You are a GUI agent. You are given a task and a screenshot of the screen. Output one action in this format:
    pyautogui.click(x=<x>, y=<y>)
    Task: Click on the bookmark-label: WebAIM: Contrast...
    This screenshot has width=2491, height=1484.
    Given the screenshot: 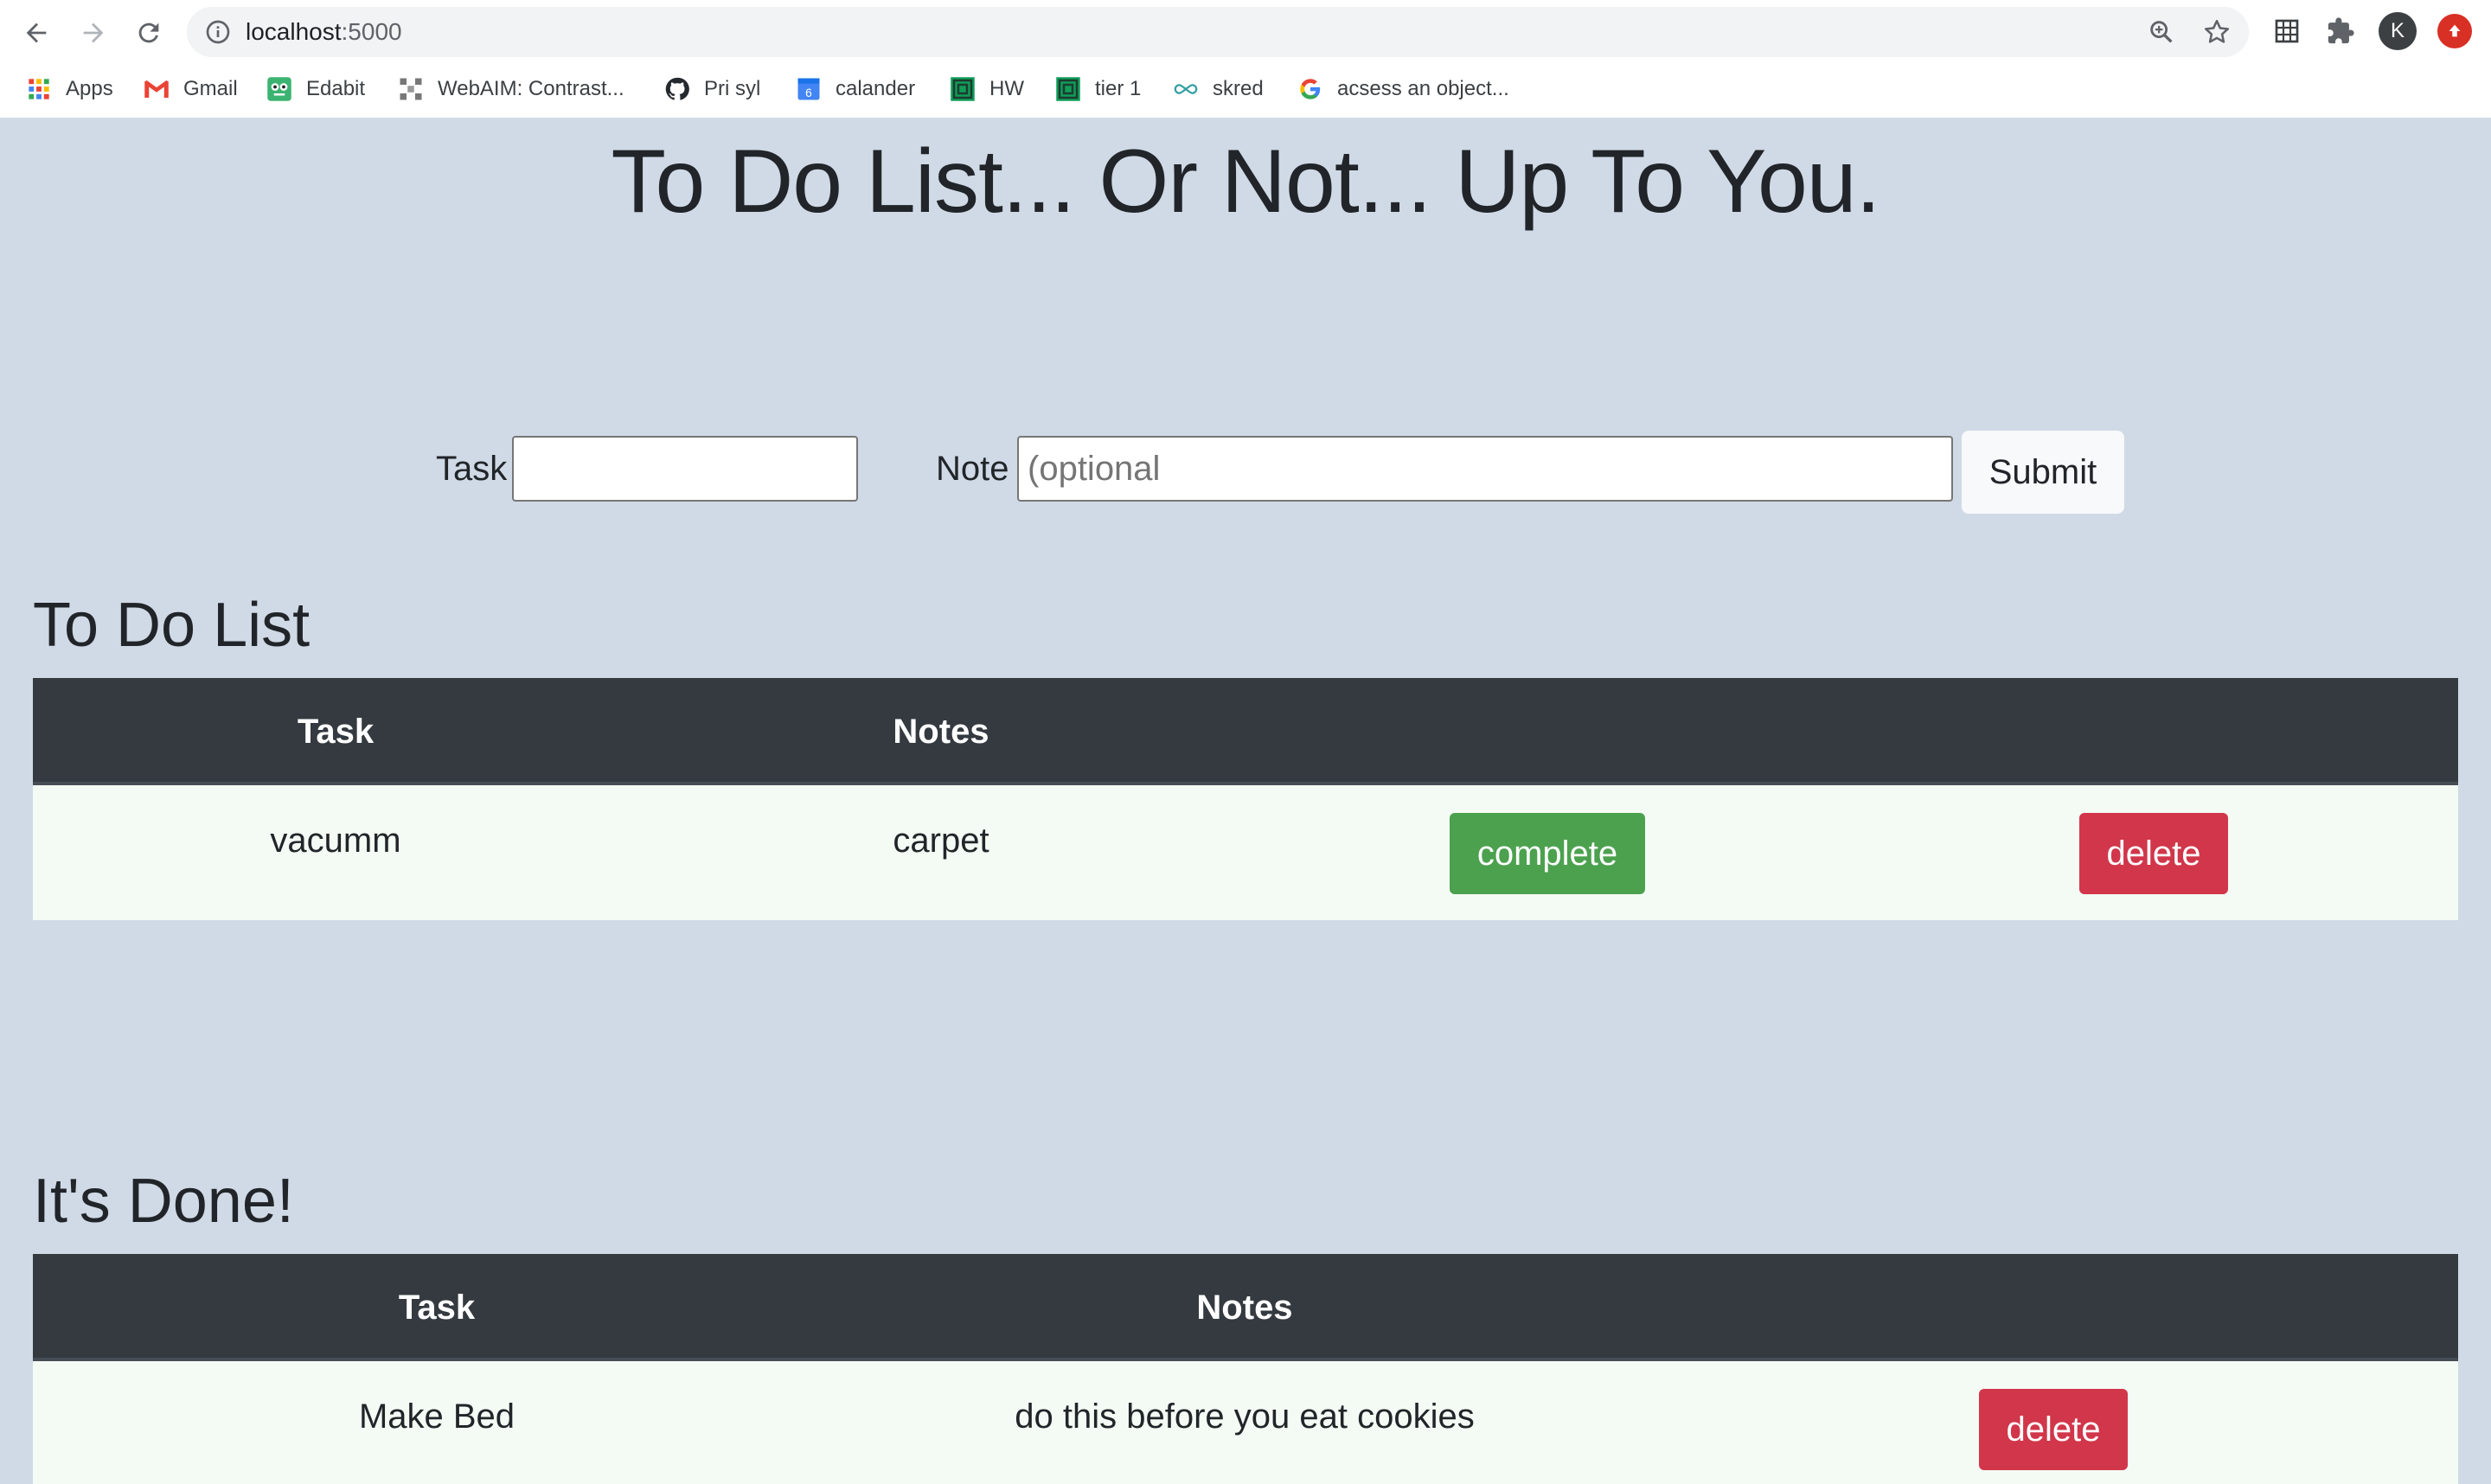 What is the action you would take?
    pyautogui.click(x=531, y=88)
    